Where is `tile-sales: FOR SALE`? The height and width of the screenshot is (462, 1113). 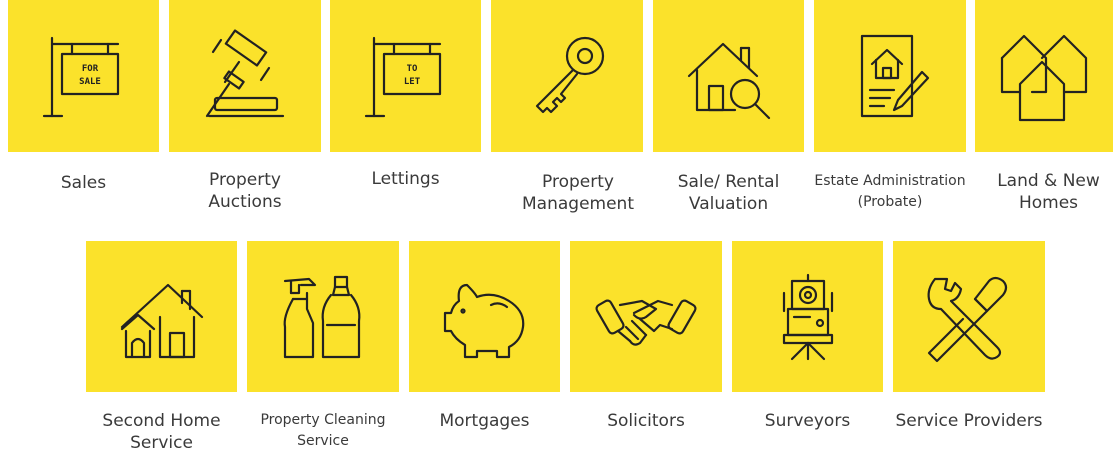 tile-sales: FOR SALE is located at coordinates (83, 76).